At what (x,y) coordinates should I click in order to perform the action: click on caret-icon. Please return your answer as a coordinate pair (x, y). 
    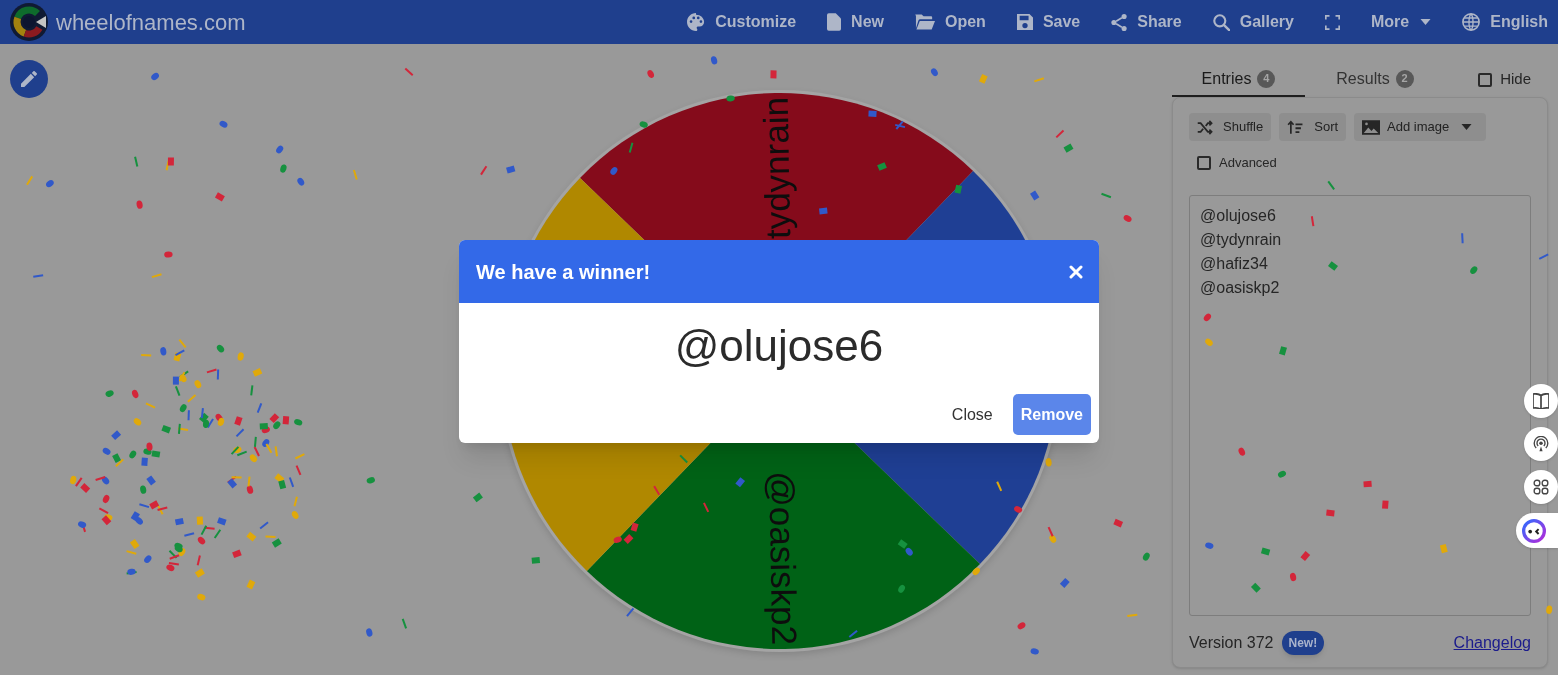
    Looking at the image, I should click on (1467, 127).